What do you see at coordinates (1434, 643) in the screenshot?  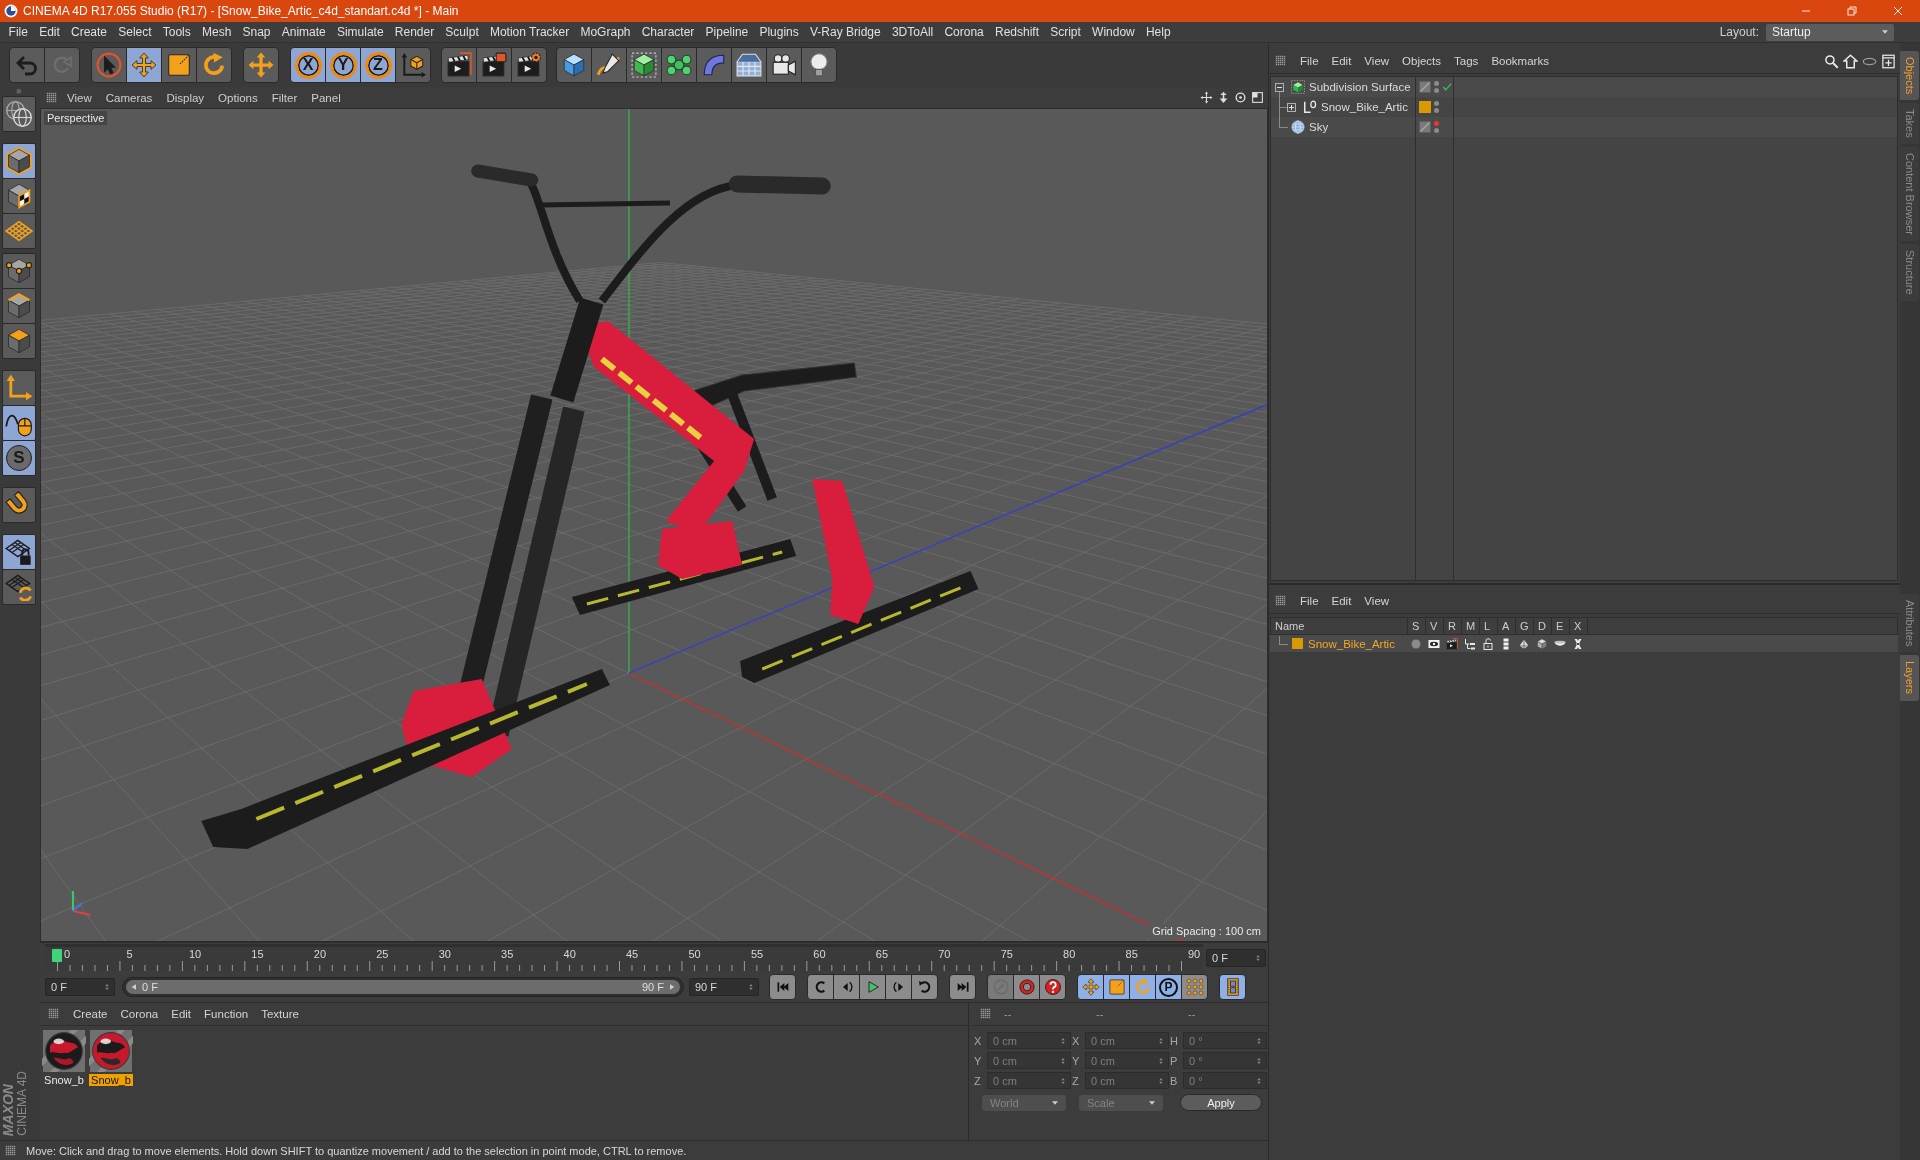 I see `eye-icon` at bounding box center [1434, 643].